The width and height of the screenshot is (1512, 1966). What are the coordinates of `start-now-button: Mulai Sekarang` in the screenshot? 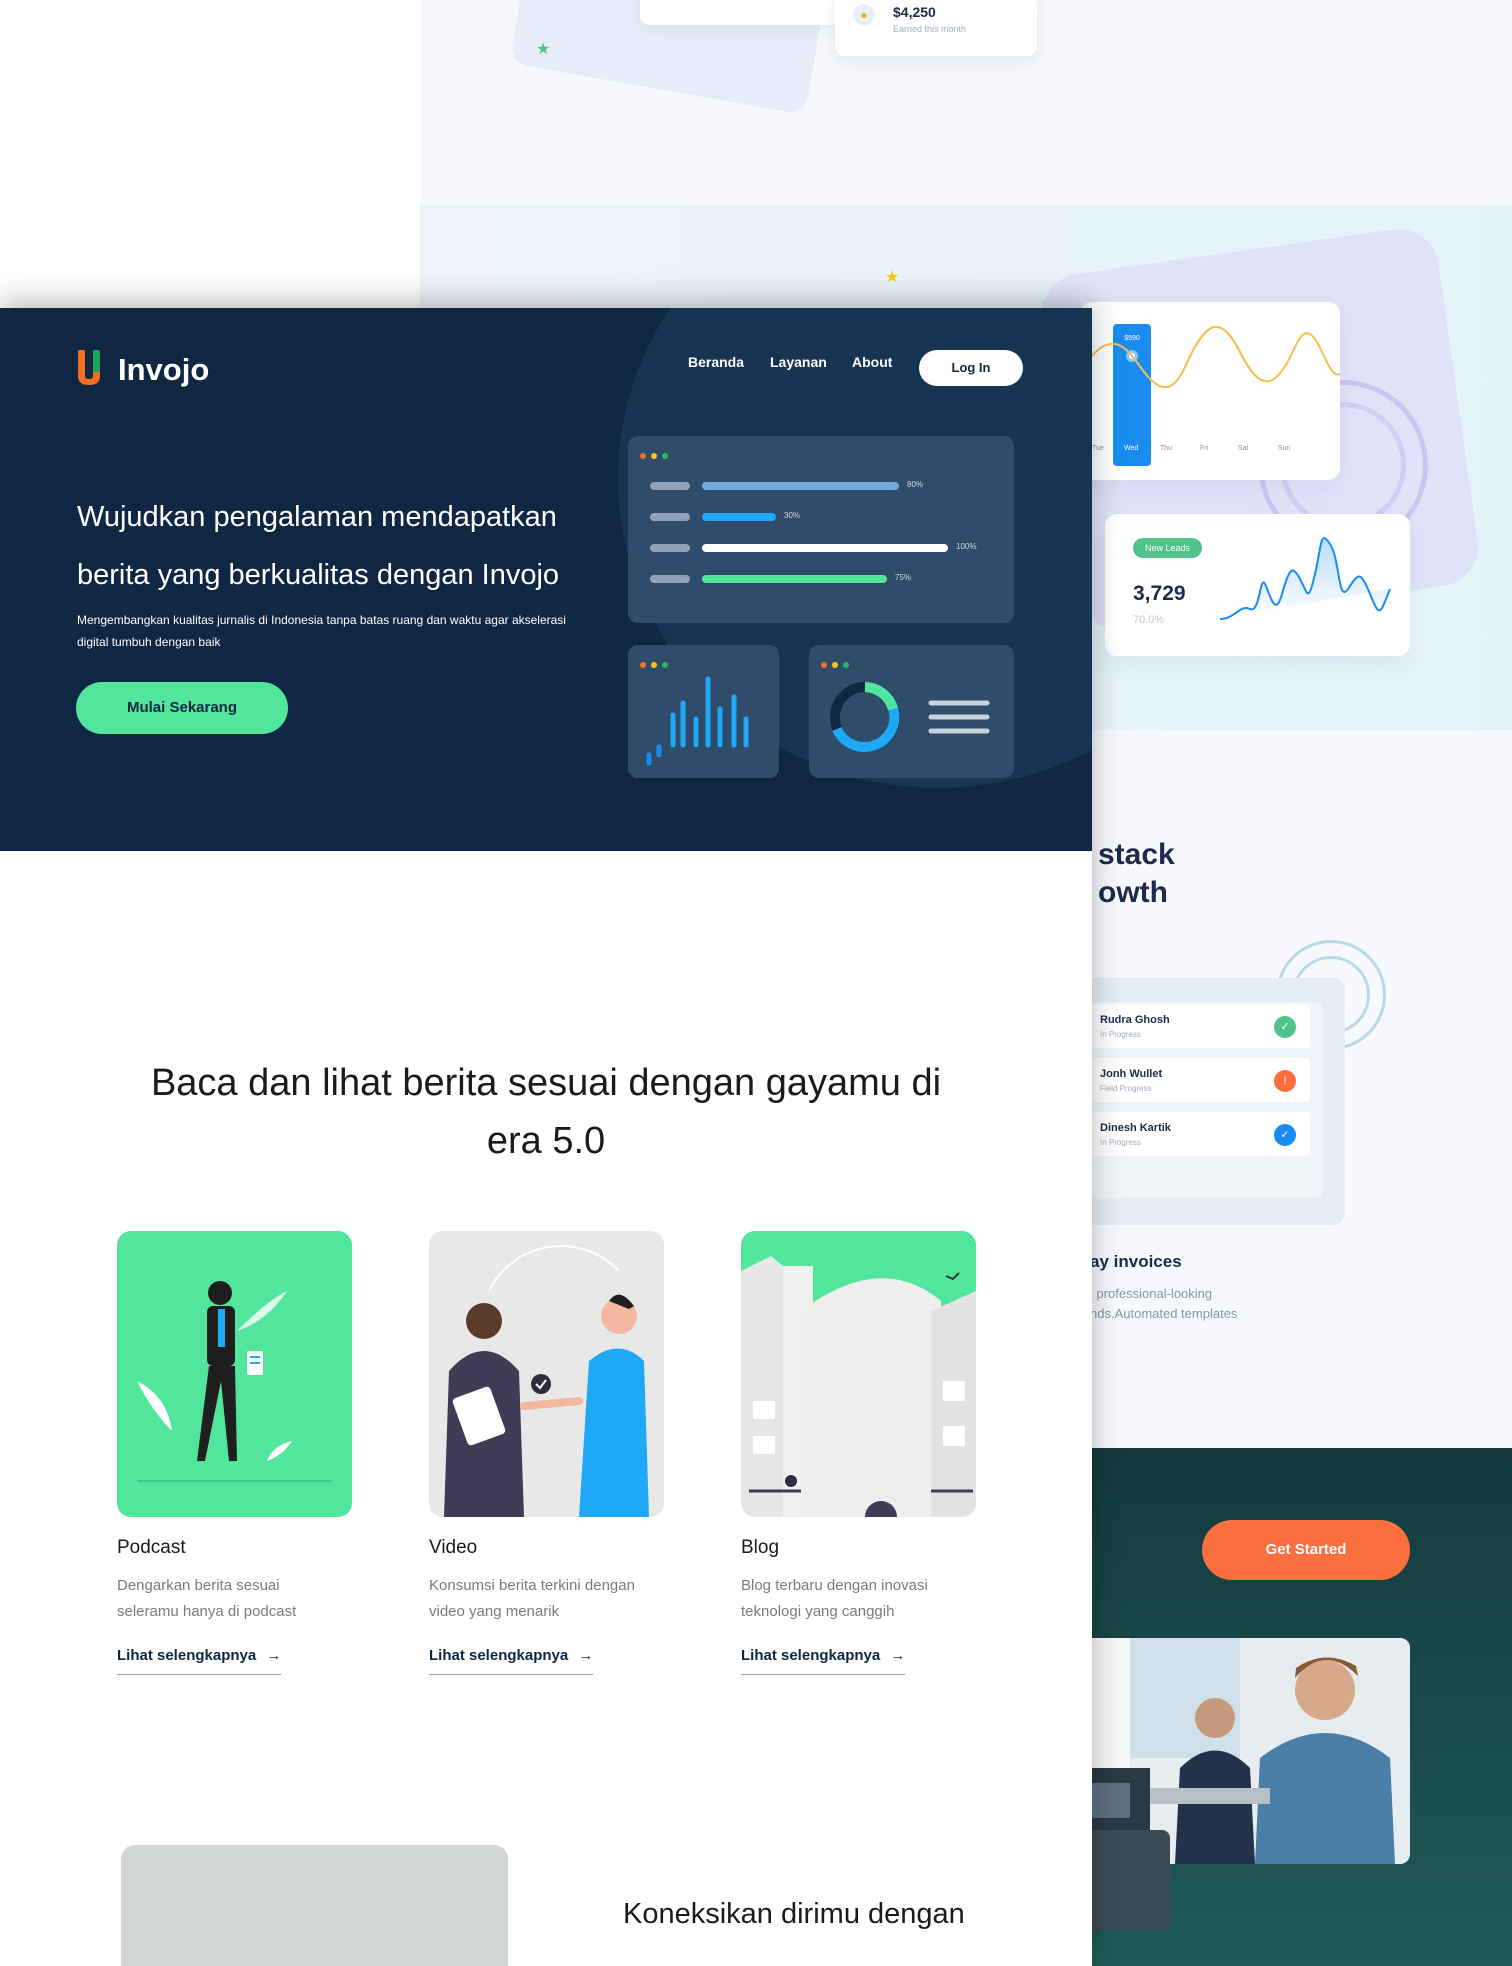 It's located at (182, 708).